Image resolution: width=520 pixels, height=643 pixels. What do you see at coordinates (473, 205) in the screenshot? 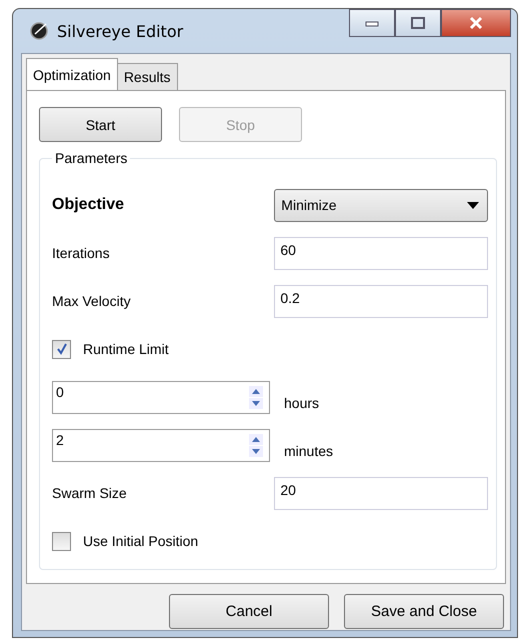
I see `dropdown-arrow-icon` at bounding box center [473, 205].